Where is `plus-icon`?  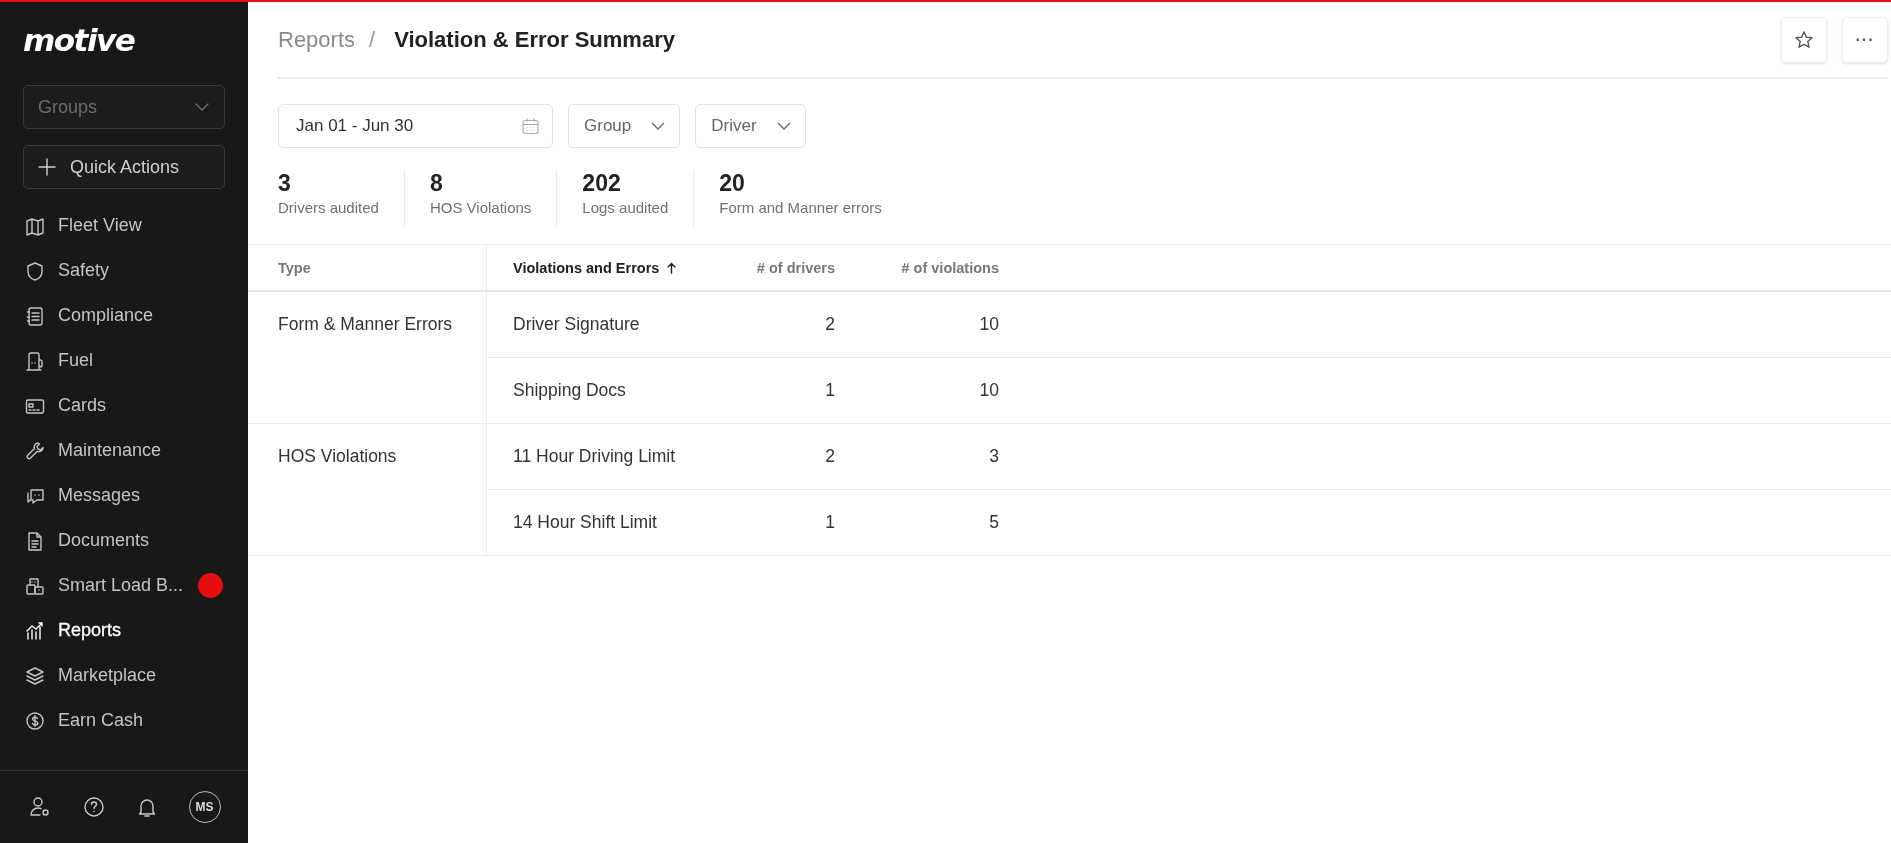
plus-icon is located at coordinates (47, 167).